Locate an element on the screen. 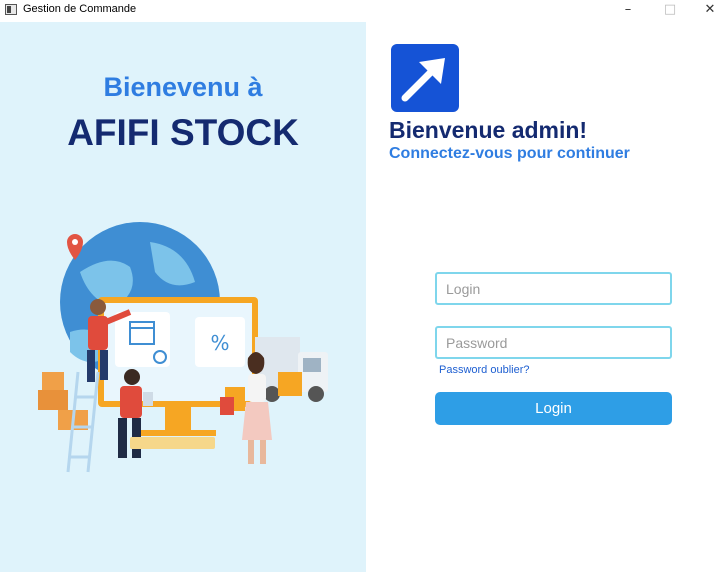  forgot-password-link: Password oublier? is located at coordinates (484, 370).